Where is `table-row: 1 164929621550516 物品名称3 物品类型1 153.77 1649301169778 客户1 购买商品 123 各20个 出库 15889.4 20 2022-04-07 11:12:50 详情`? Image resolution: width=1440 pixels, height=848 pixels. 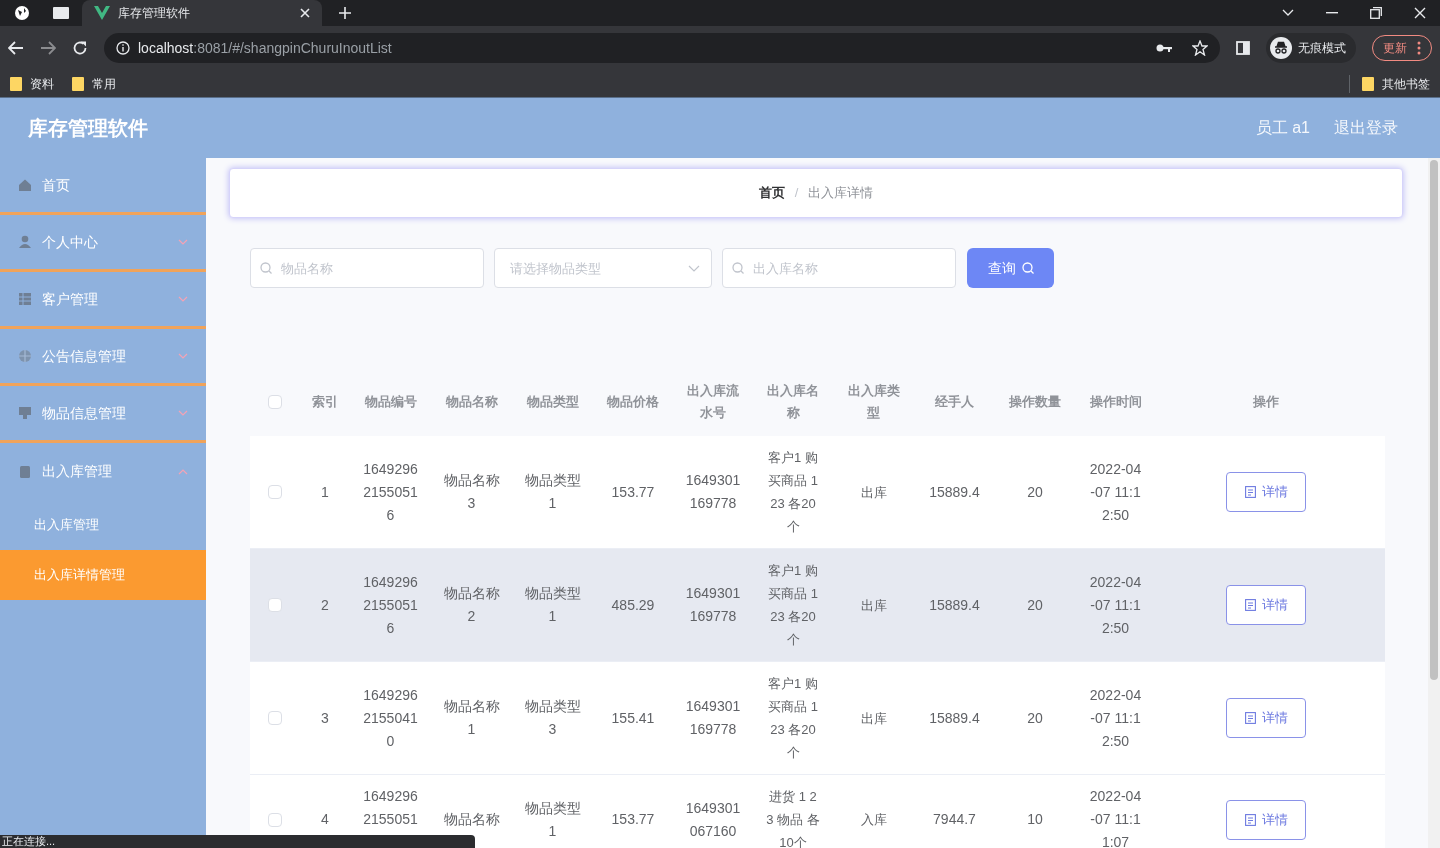 table-row: 1 164929621550516 物品名称3 物品类型1 153.77 1649301169778 客户1 购买商品 123 各20个 出库 15889.4 20 2022-04-07 11:12:50 详情 is located at coordinates (817, 492).